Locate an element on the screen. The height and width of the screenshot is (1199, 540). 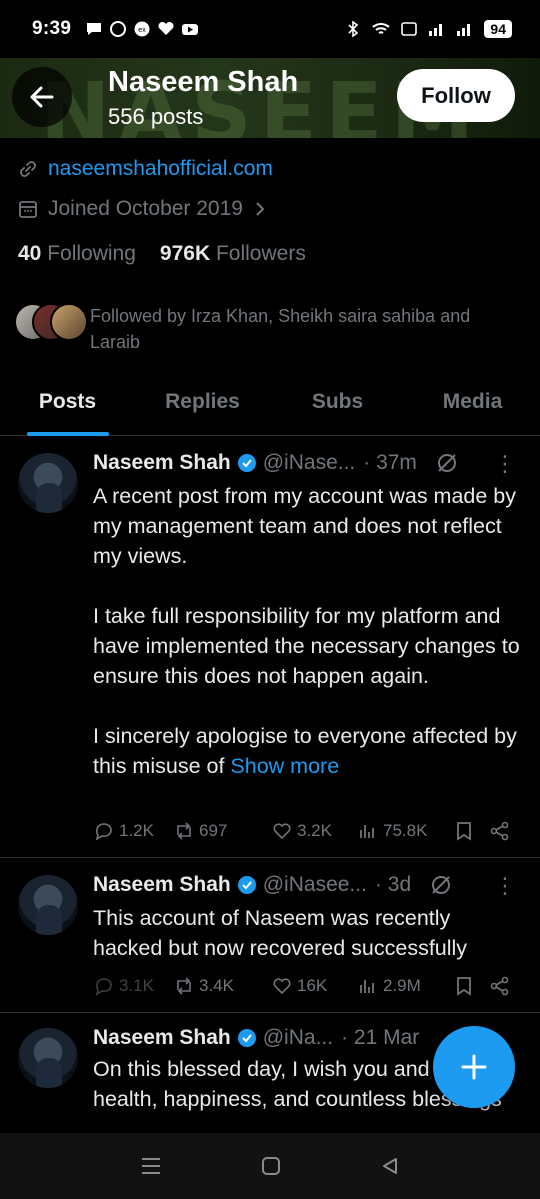
repost-count: 697 is located at coordinates (213, 830).